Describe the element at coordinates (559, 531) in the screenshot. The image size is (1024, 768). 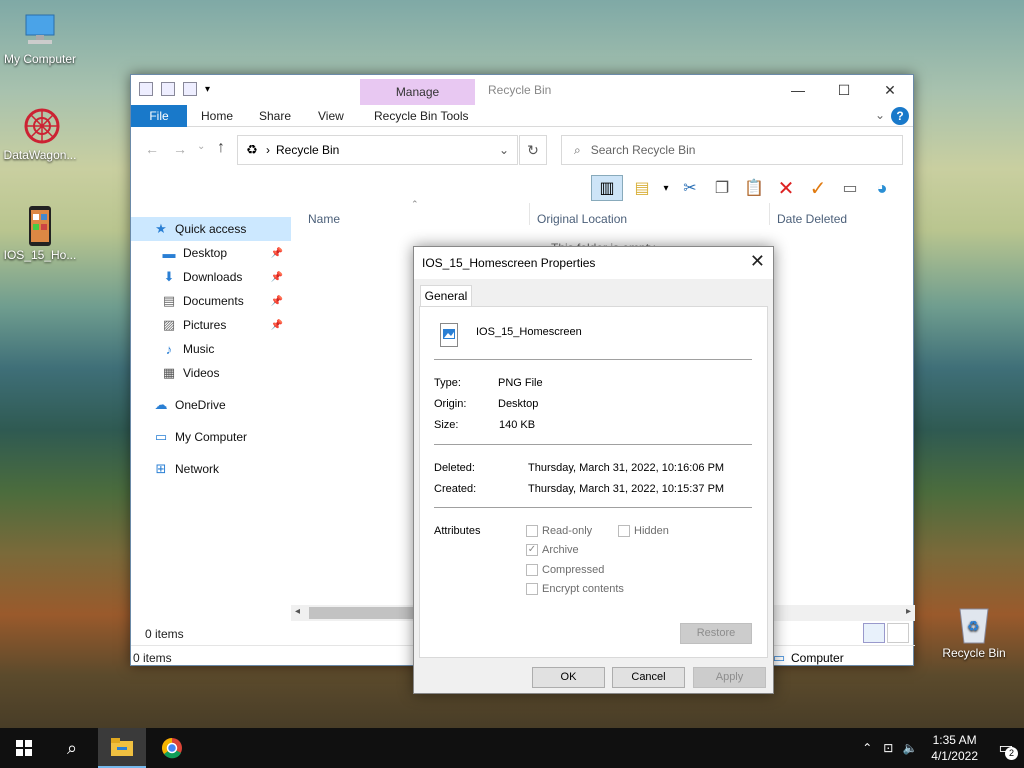
I see `readonly-checkbox: Read-only` at that location.